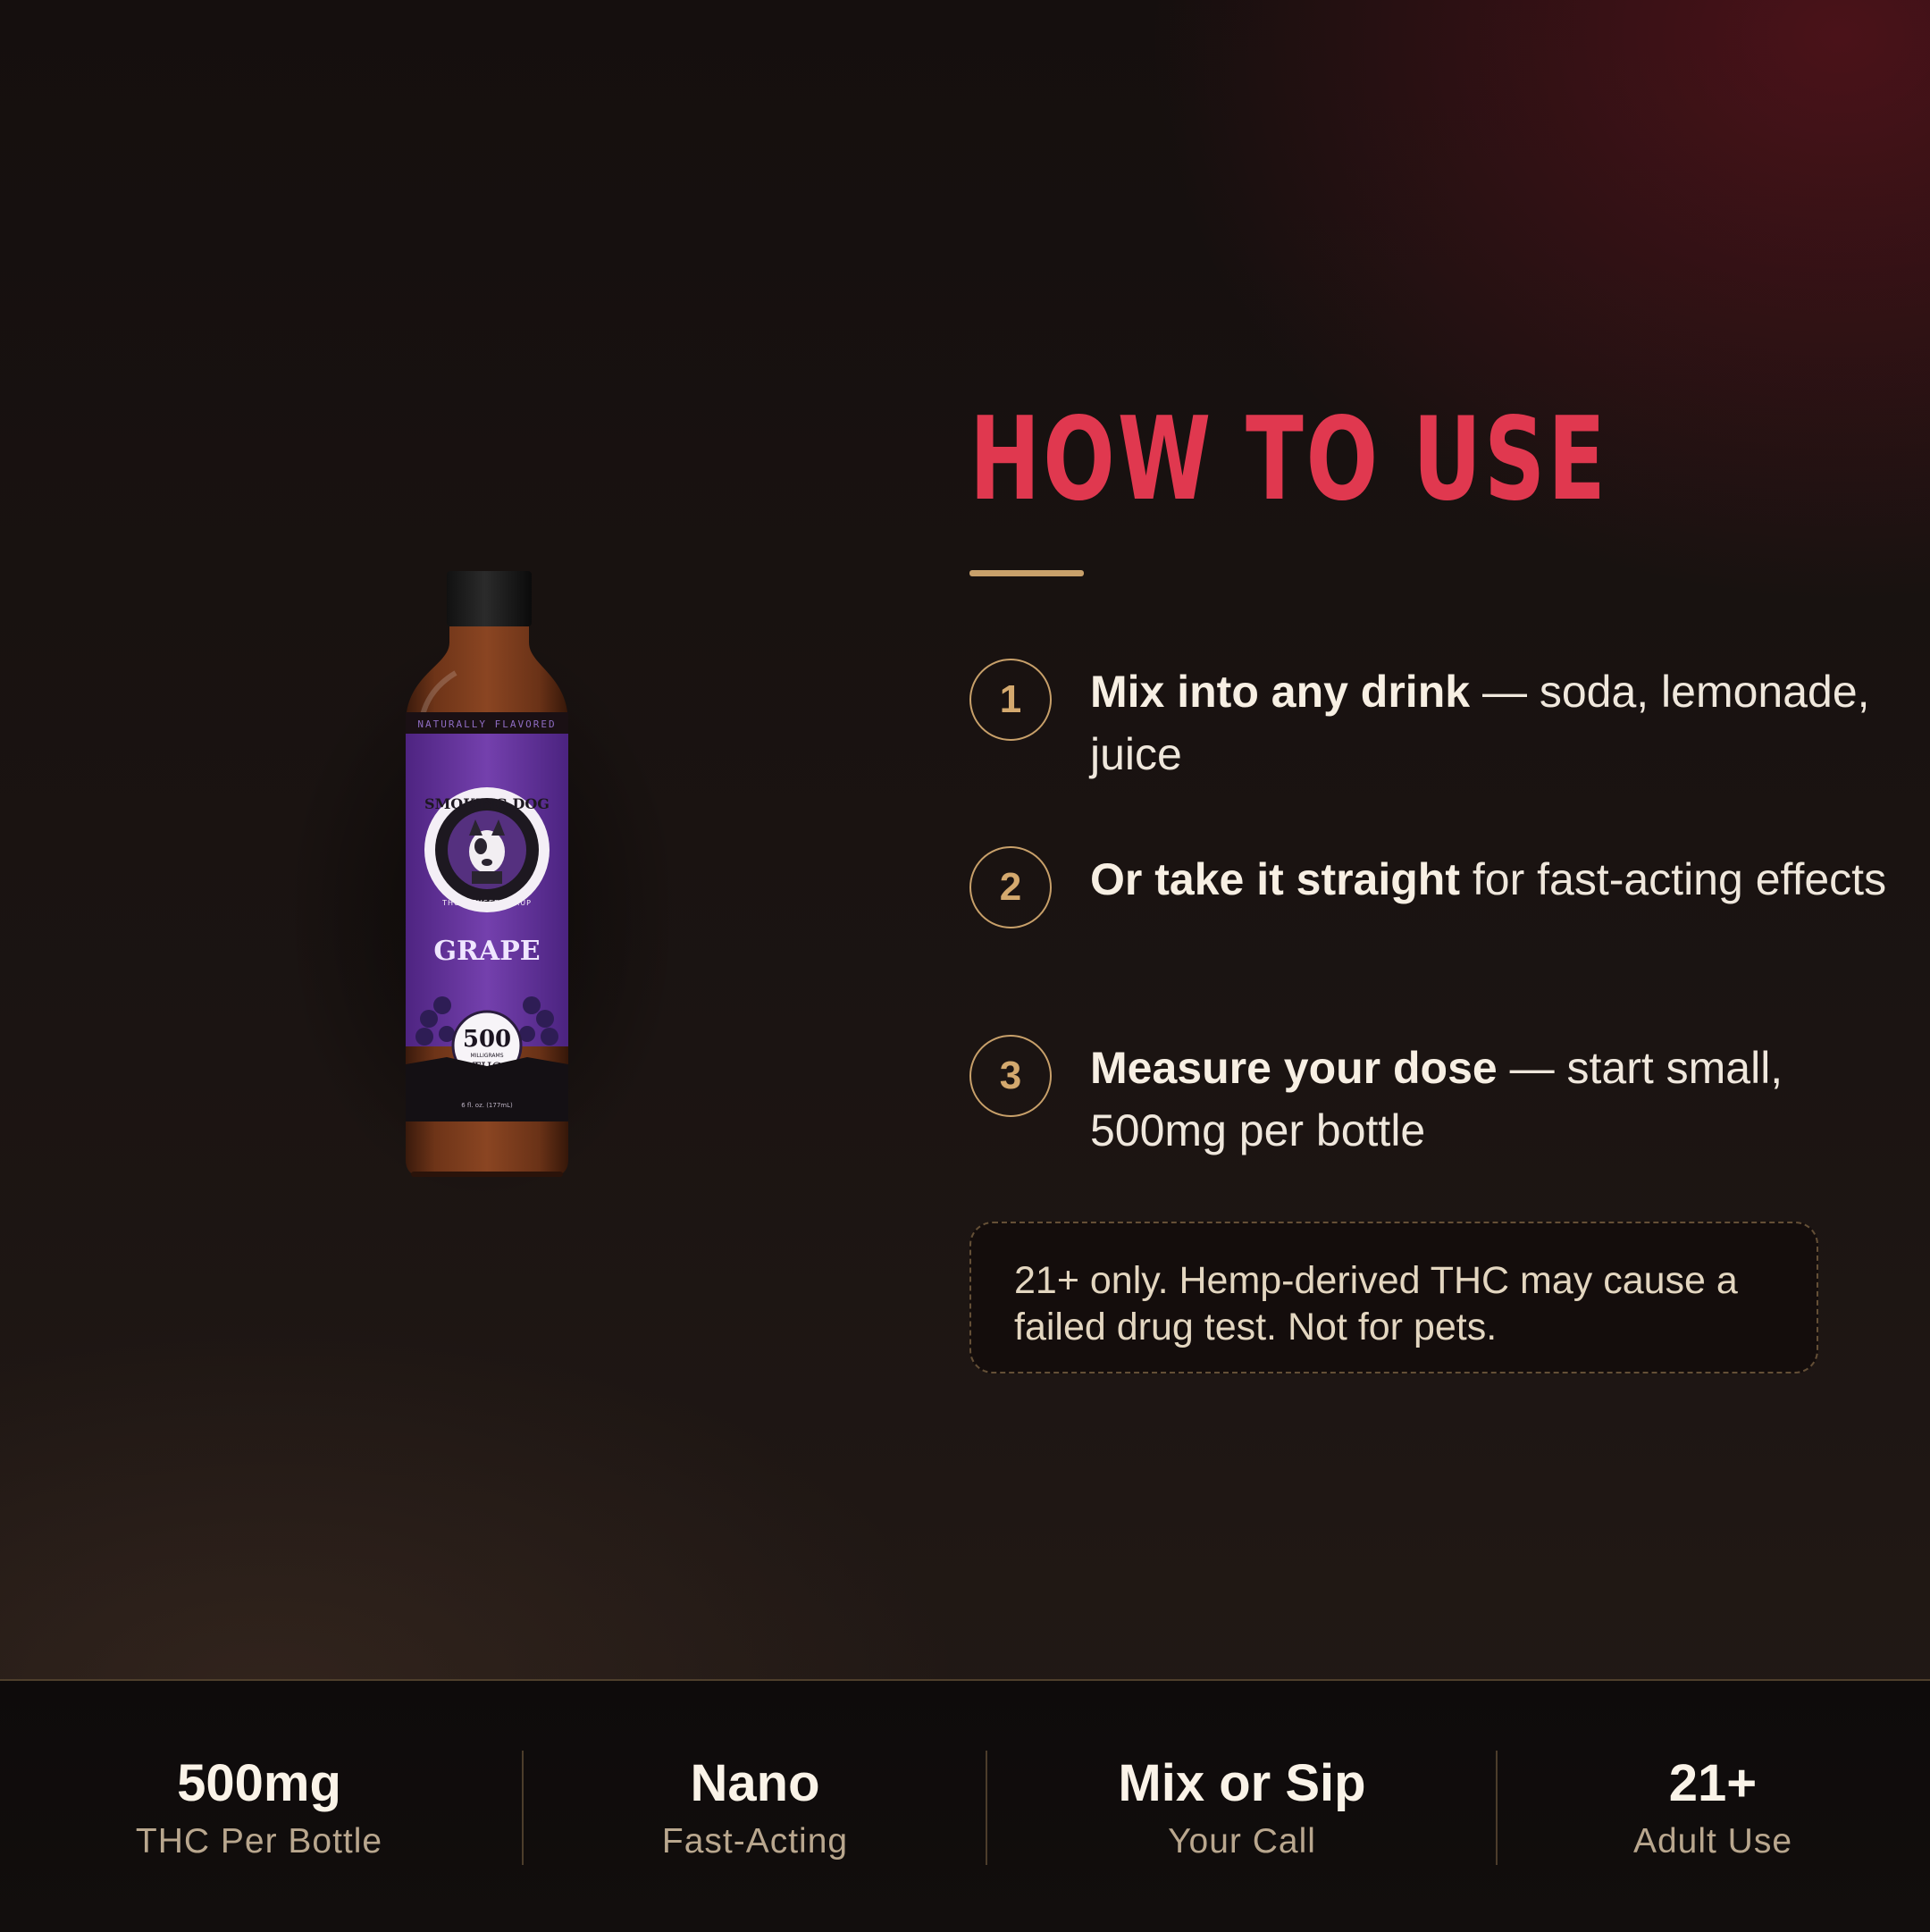 The height and width of the screenshot is (1932, 1930). What do you see at coordinates (259, 1783) in the screenshot?
I see `stat-value: 500mg` at bounding box center [259, 1783].